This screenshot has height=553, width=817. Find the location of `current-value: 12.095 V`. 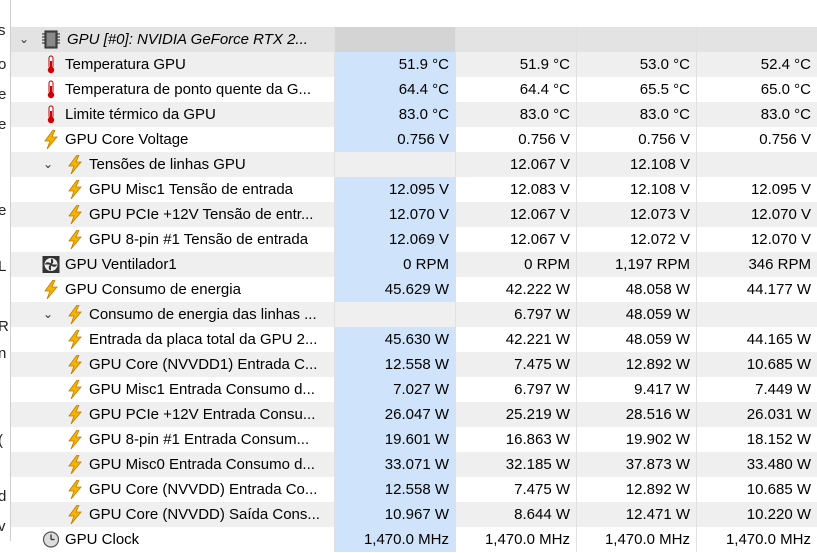

current-value: 12.095 V is located at coordinates (394, 189).